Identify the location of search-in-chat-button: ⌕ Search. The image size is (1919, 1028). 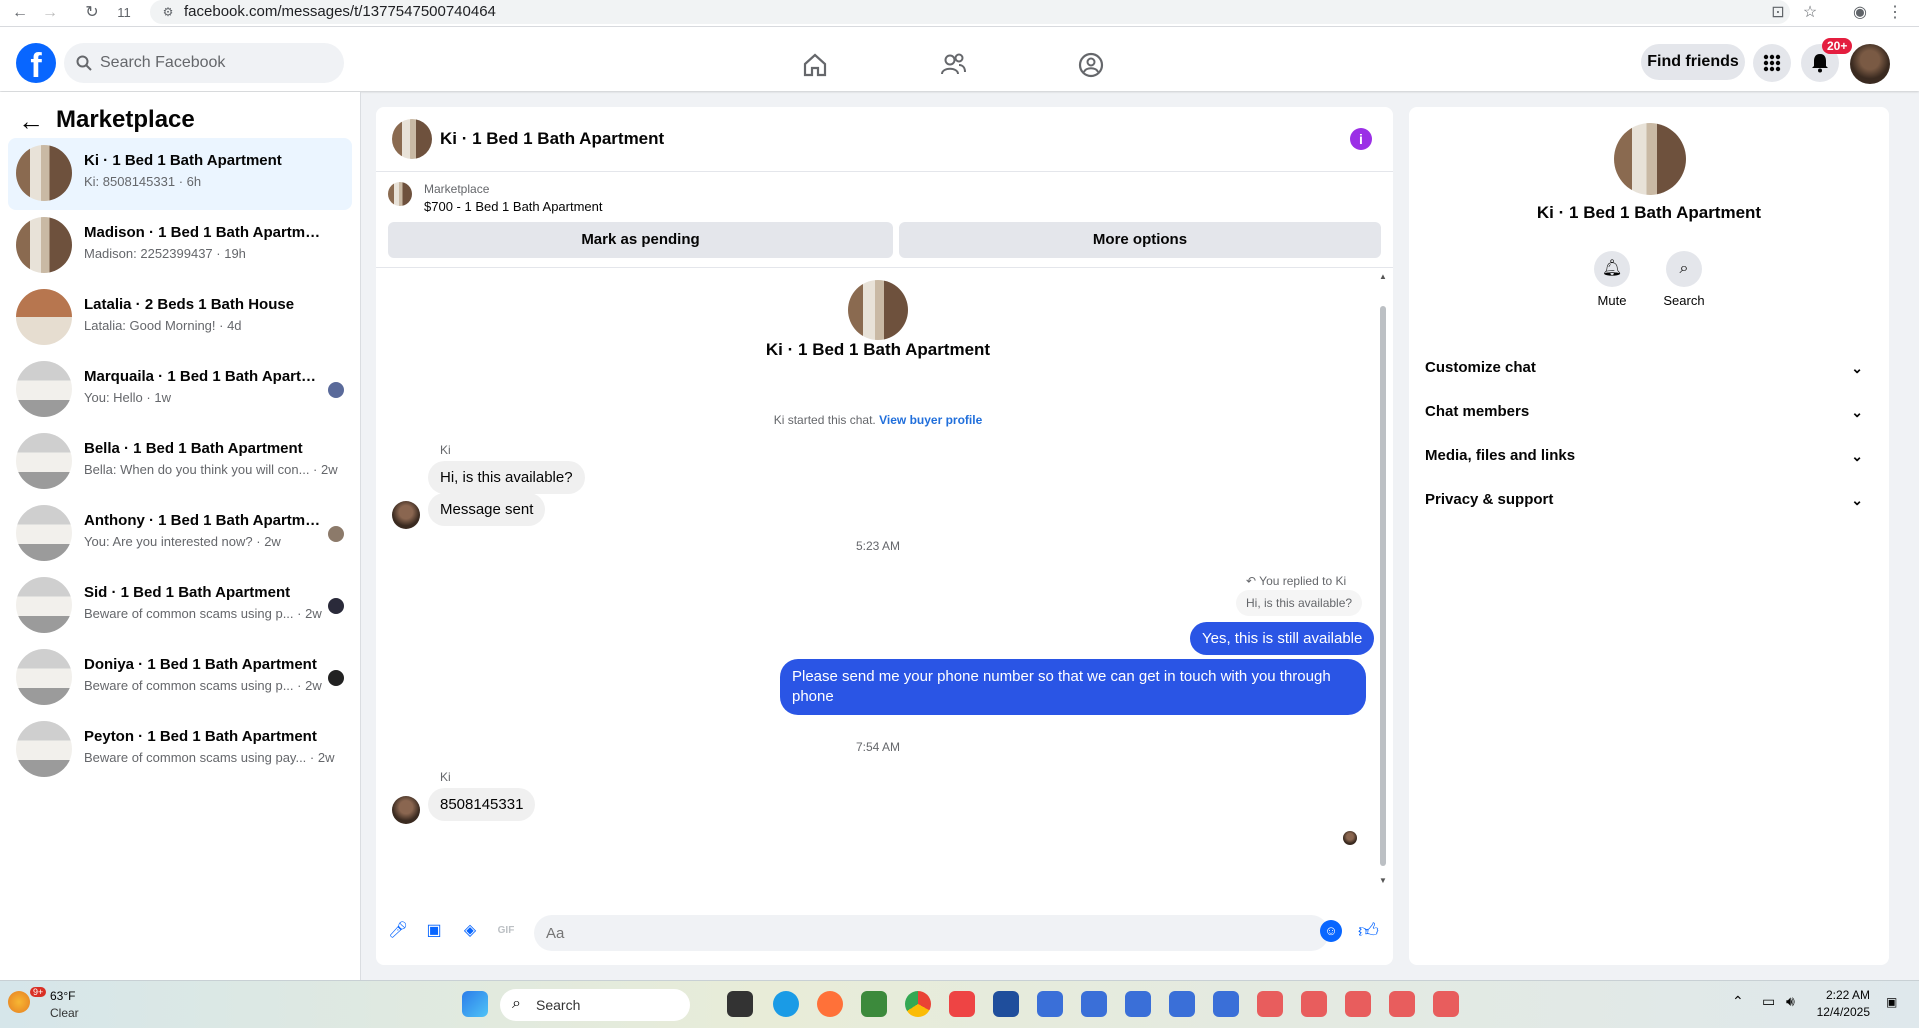
(1684, 279).